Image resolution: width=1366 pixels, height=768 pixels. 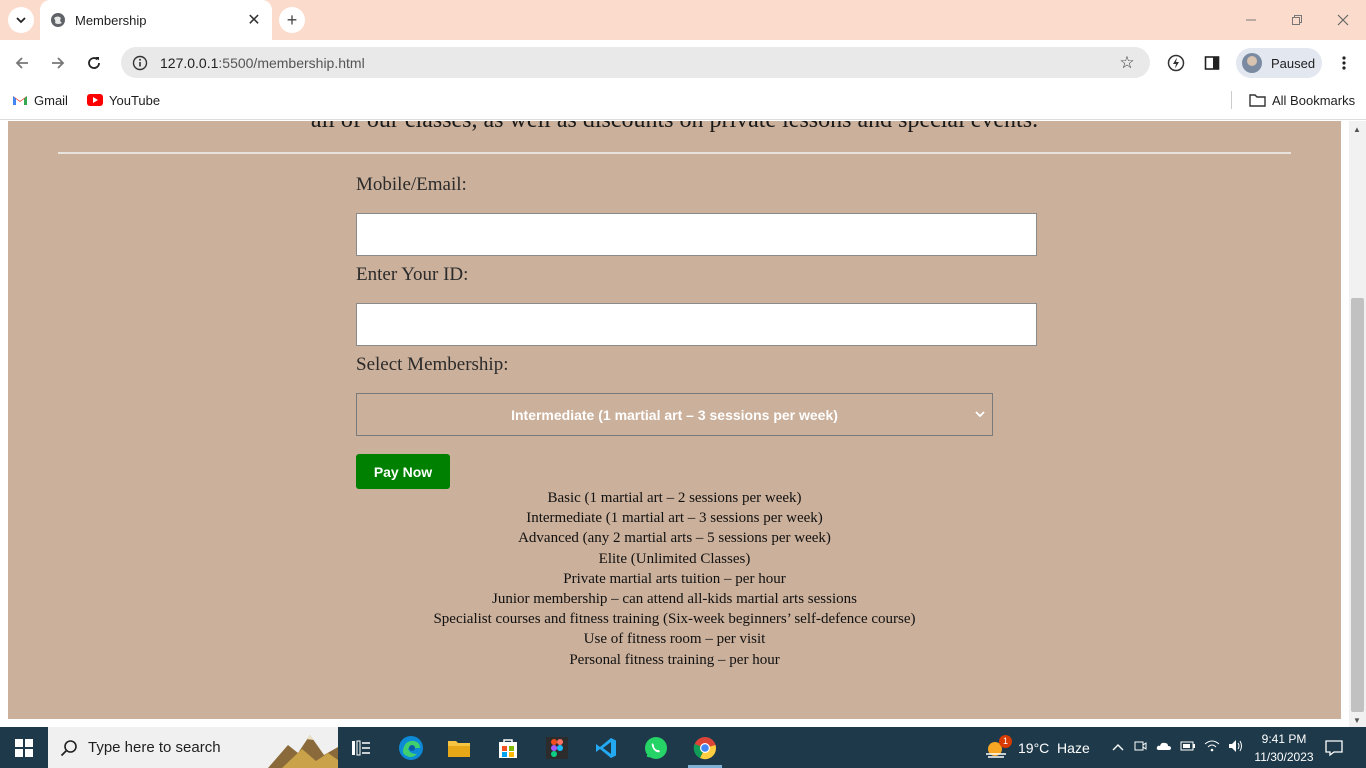 I want to click on figma-app, so click(x=557, y=748).